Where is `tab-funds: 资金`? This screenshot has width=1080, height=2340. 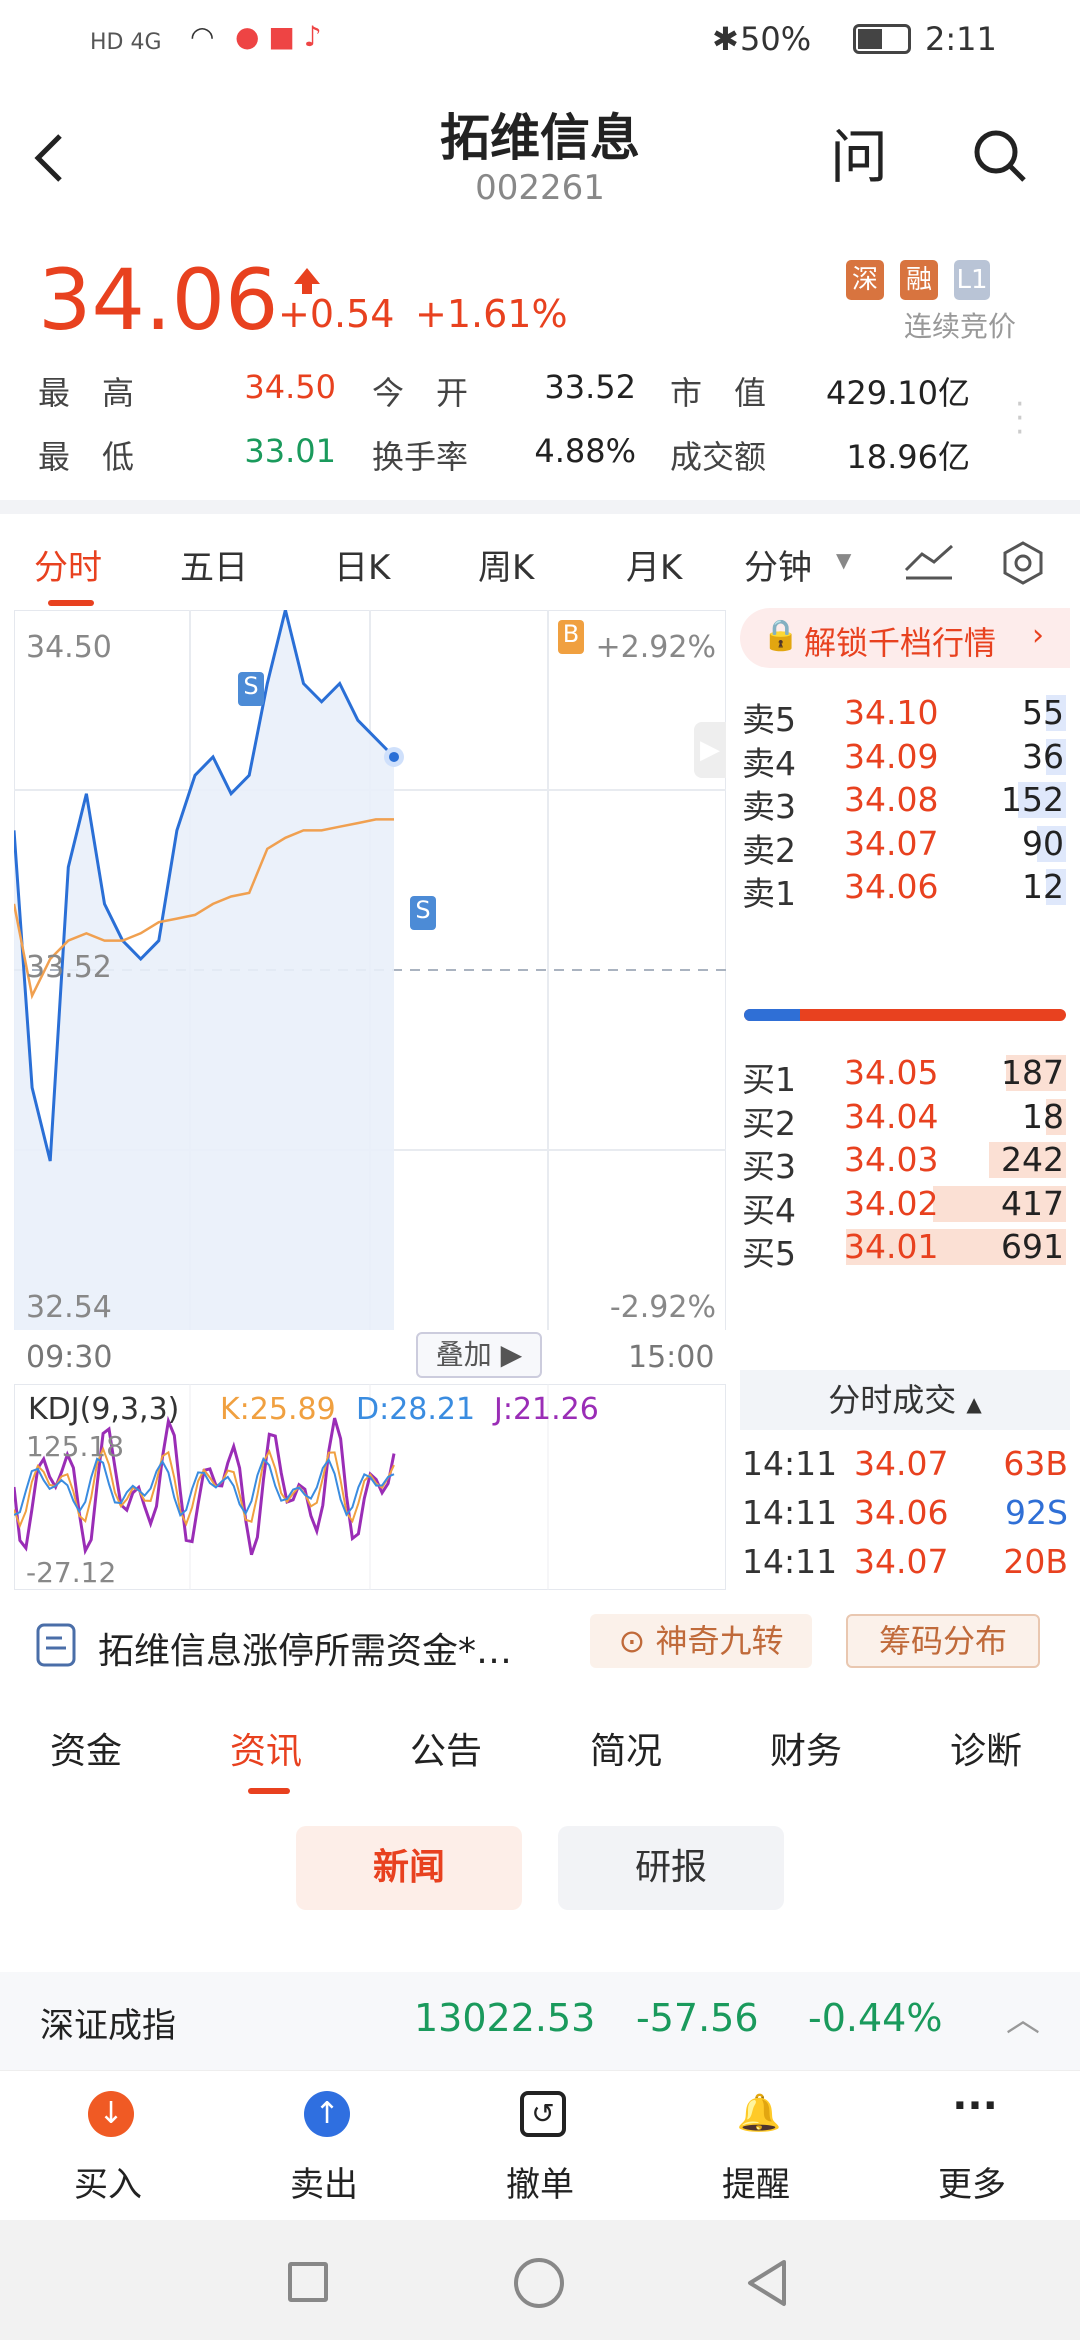 tab-funds: 资金 is located at coordinates (86, 1748).